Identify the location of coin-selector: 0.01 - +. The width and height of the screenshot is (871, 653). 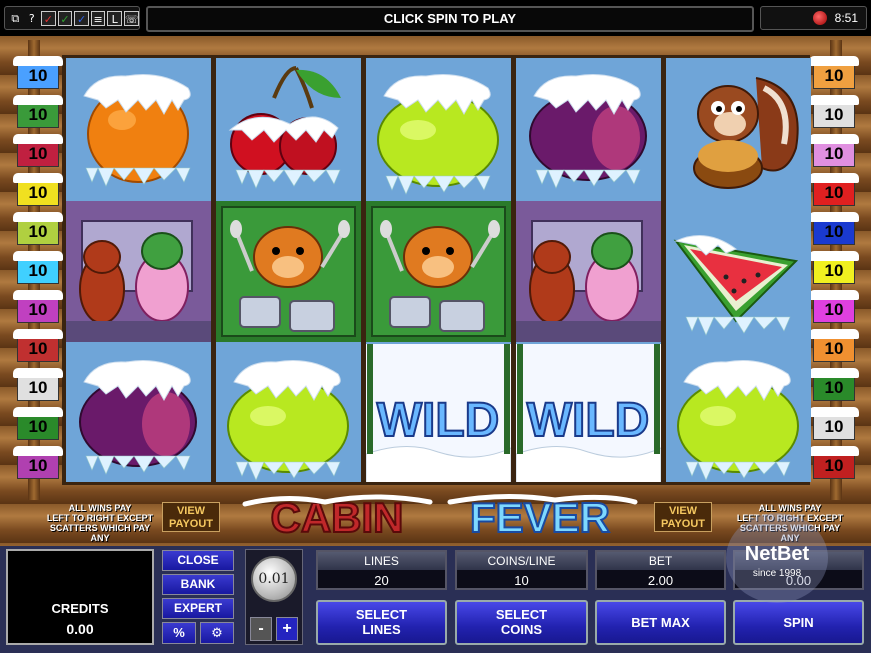
(274, 597).